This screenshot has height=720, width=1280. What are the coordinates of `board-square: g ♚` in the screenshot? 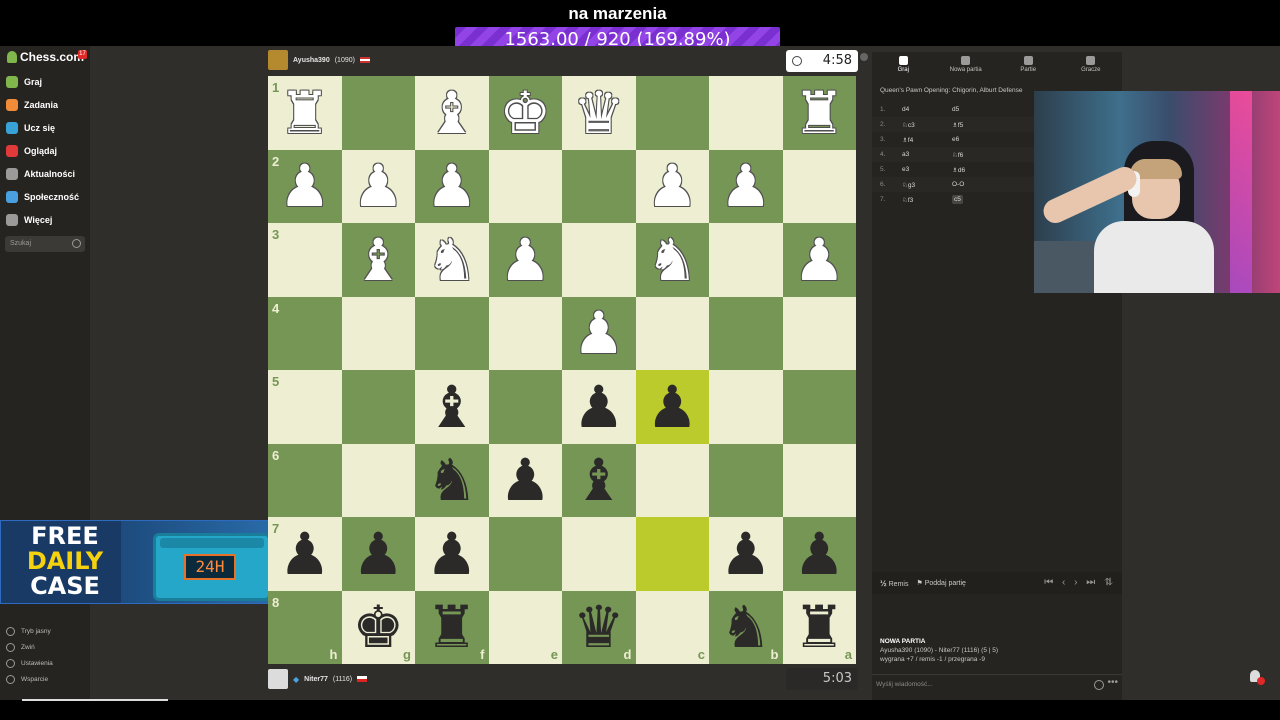 It's located at (378, 627).